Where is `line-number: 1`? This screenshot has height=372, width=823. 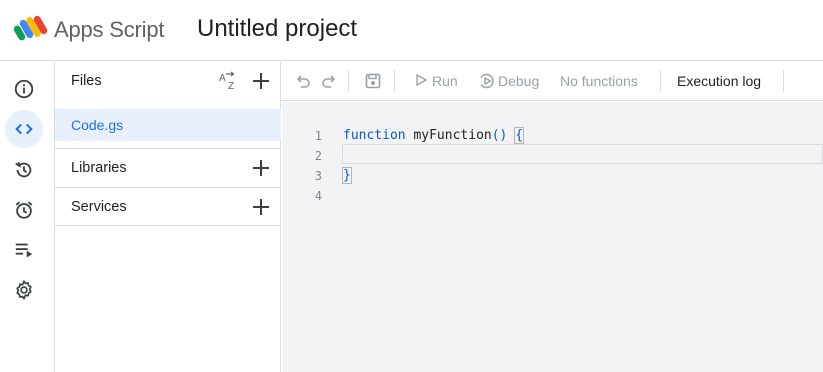
line-number: 1 is located at coordinates (318, 136).